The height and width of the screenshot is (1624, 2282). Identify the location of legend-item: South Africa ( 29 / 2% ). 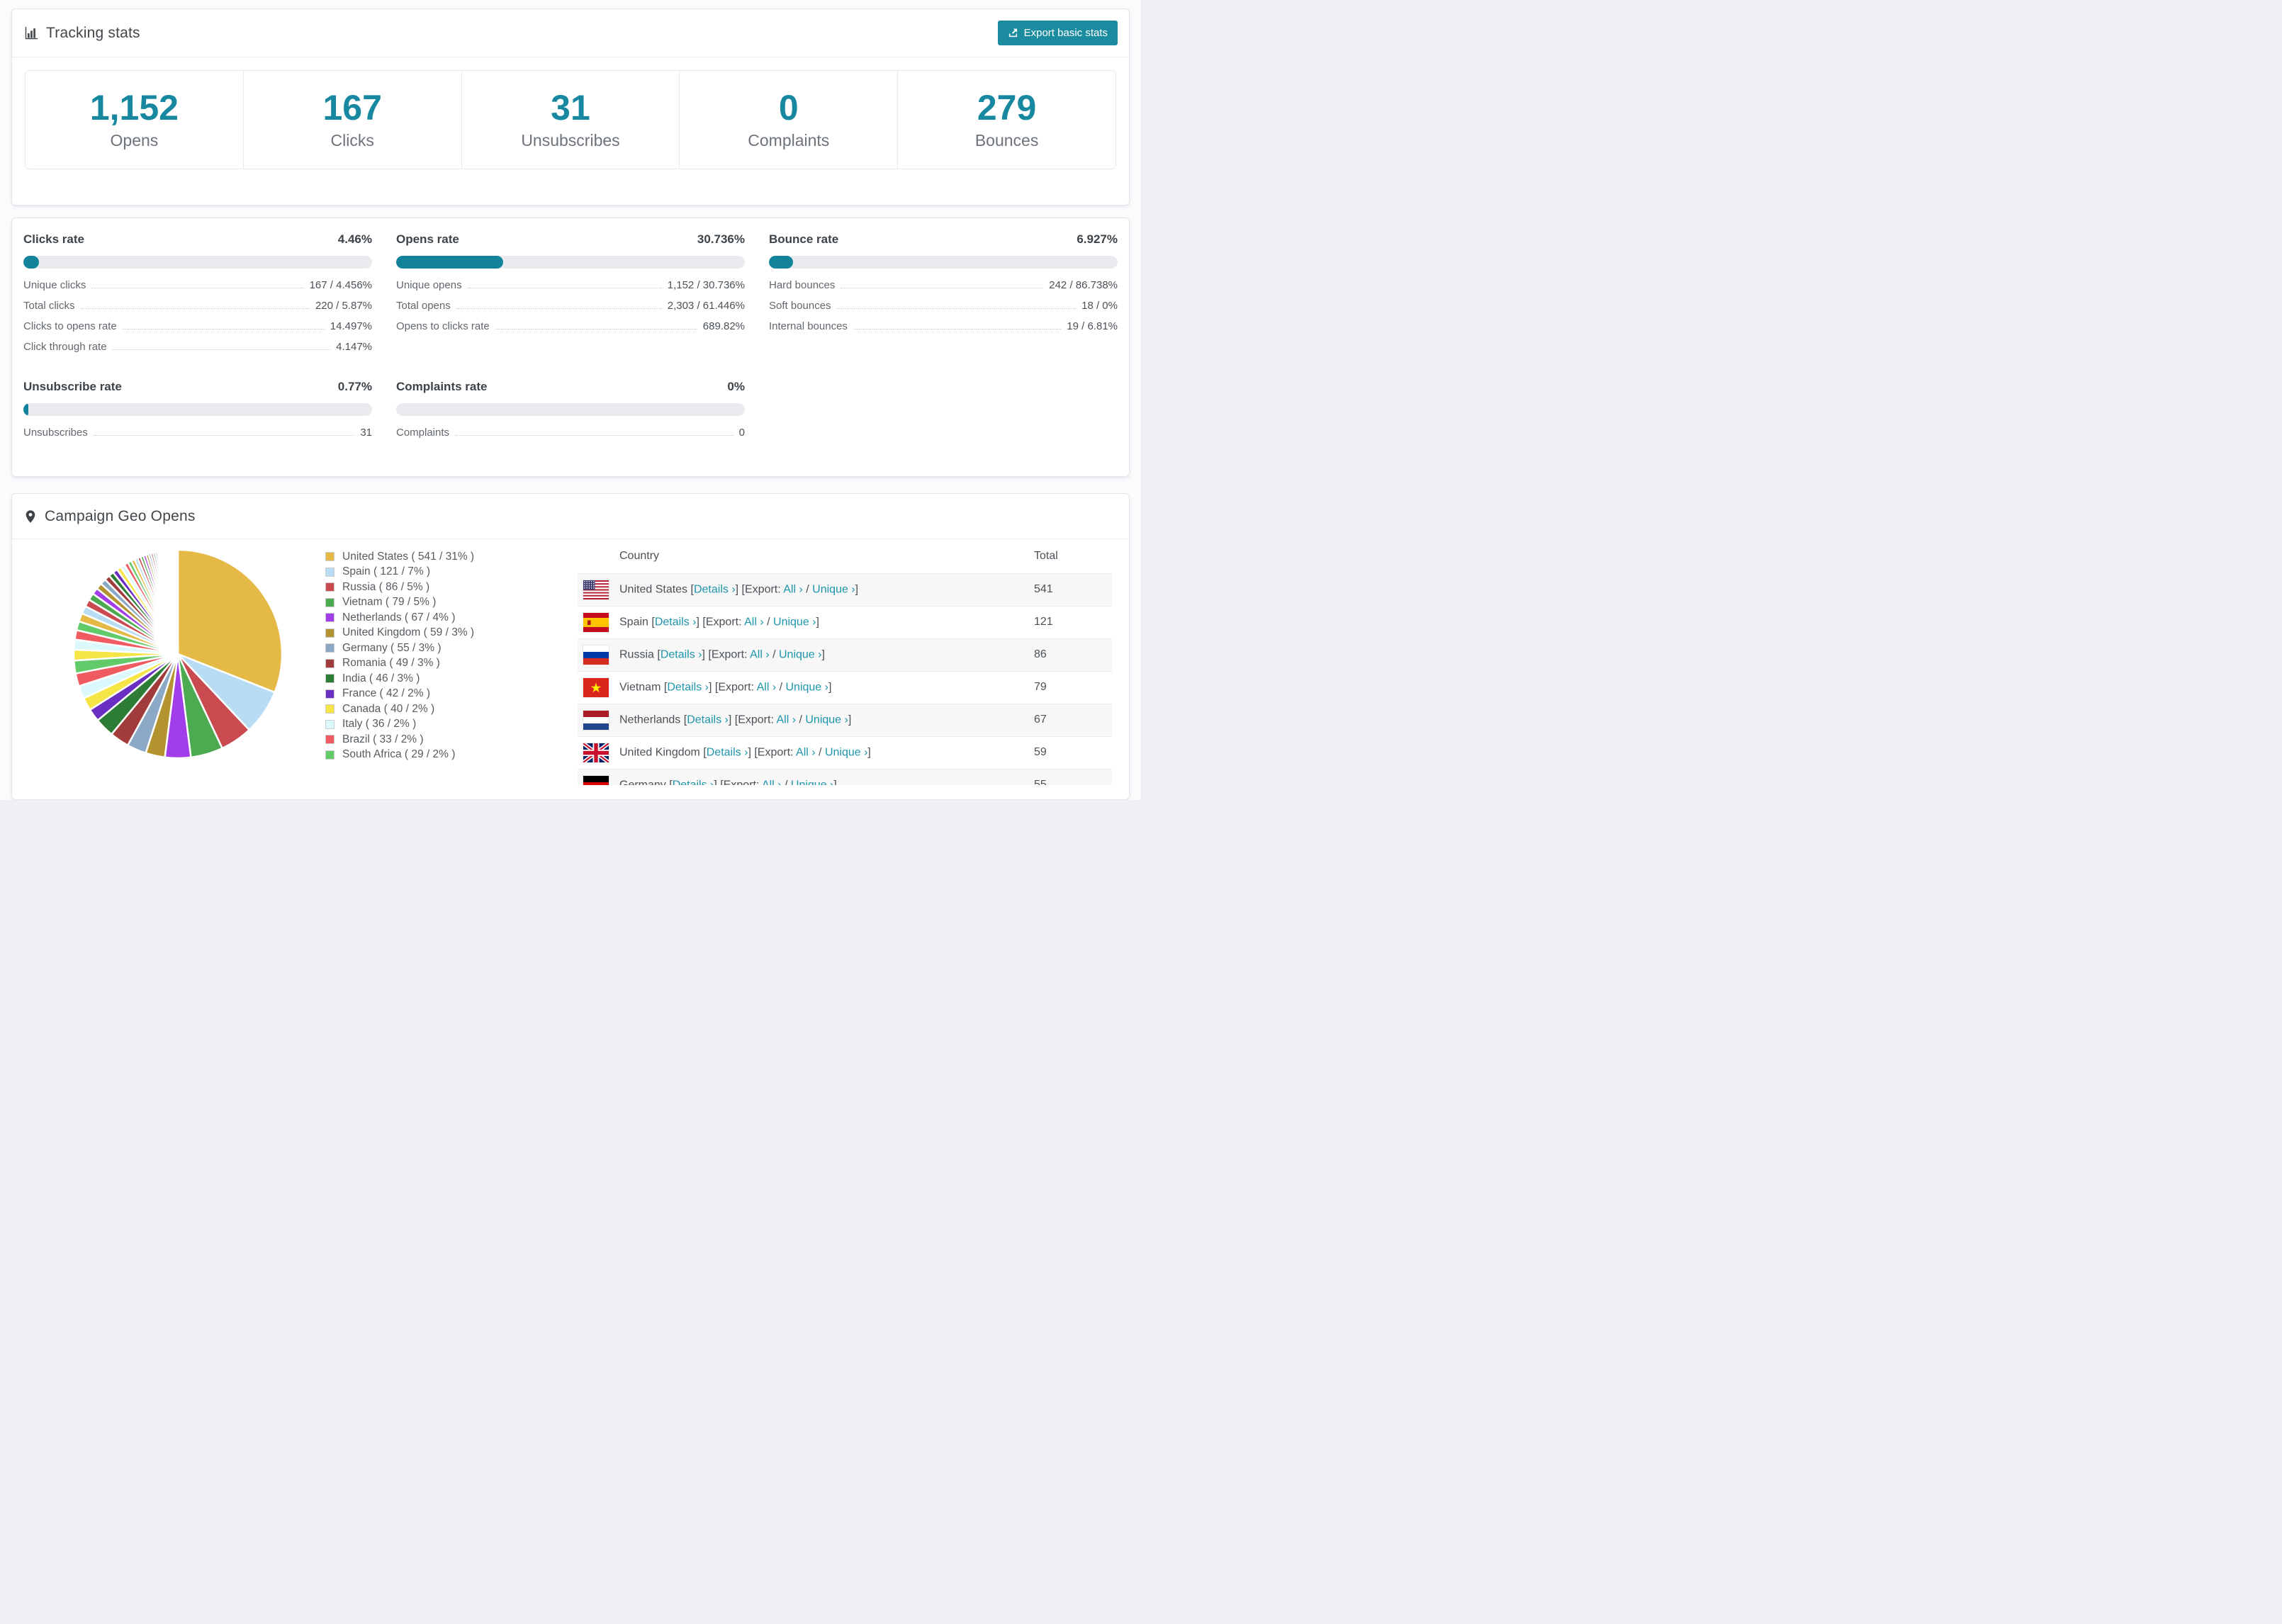
(435, 756).